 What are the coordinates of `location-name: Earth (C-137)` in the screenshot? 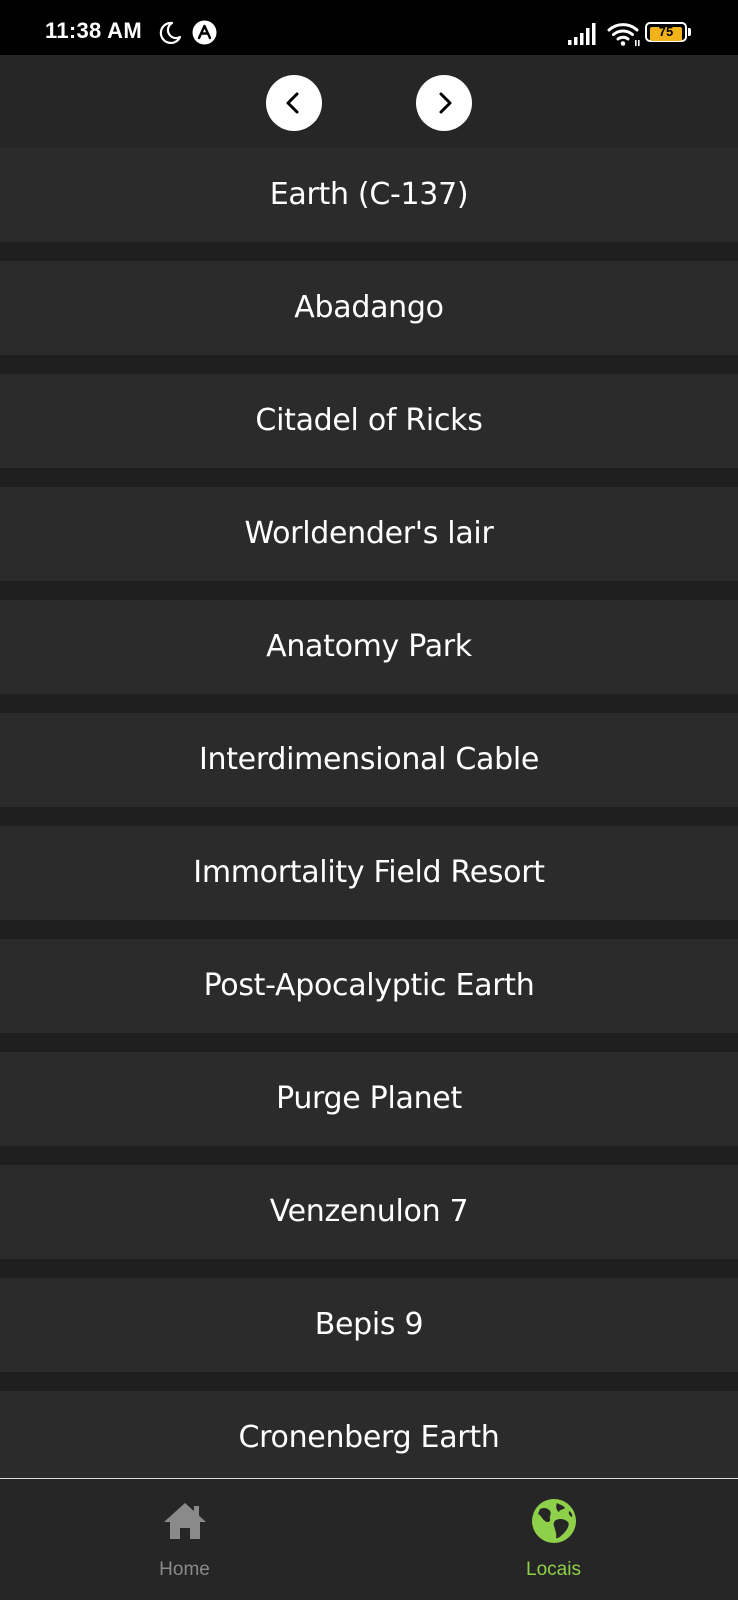 It's located at (369, 194).